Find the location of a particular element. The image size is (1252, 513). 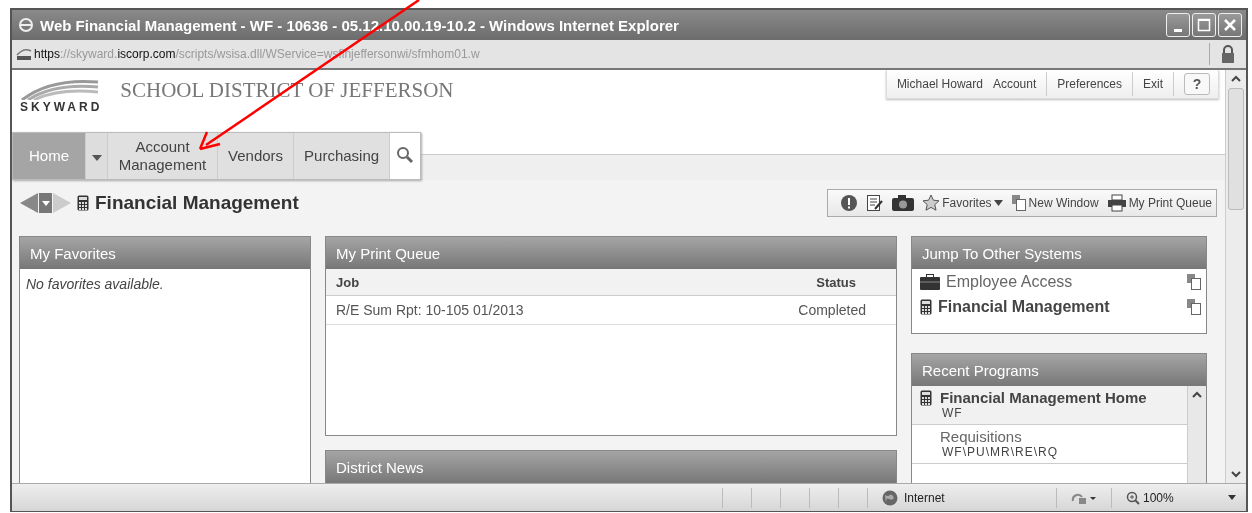

nav-tab: Account Management is located at coordinates (163, 156).